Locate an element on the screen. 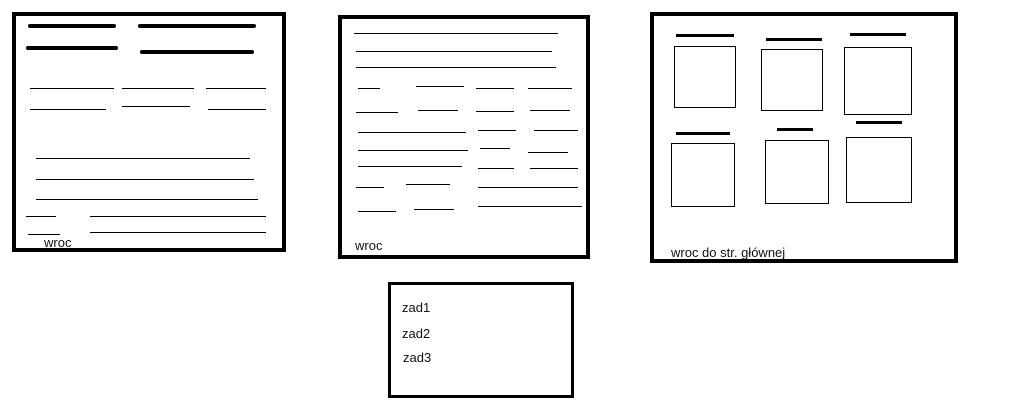  menu-item-zad3: zad3 is located at coordinates (417, 357).